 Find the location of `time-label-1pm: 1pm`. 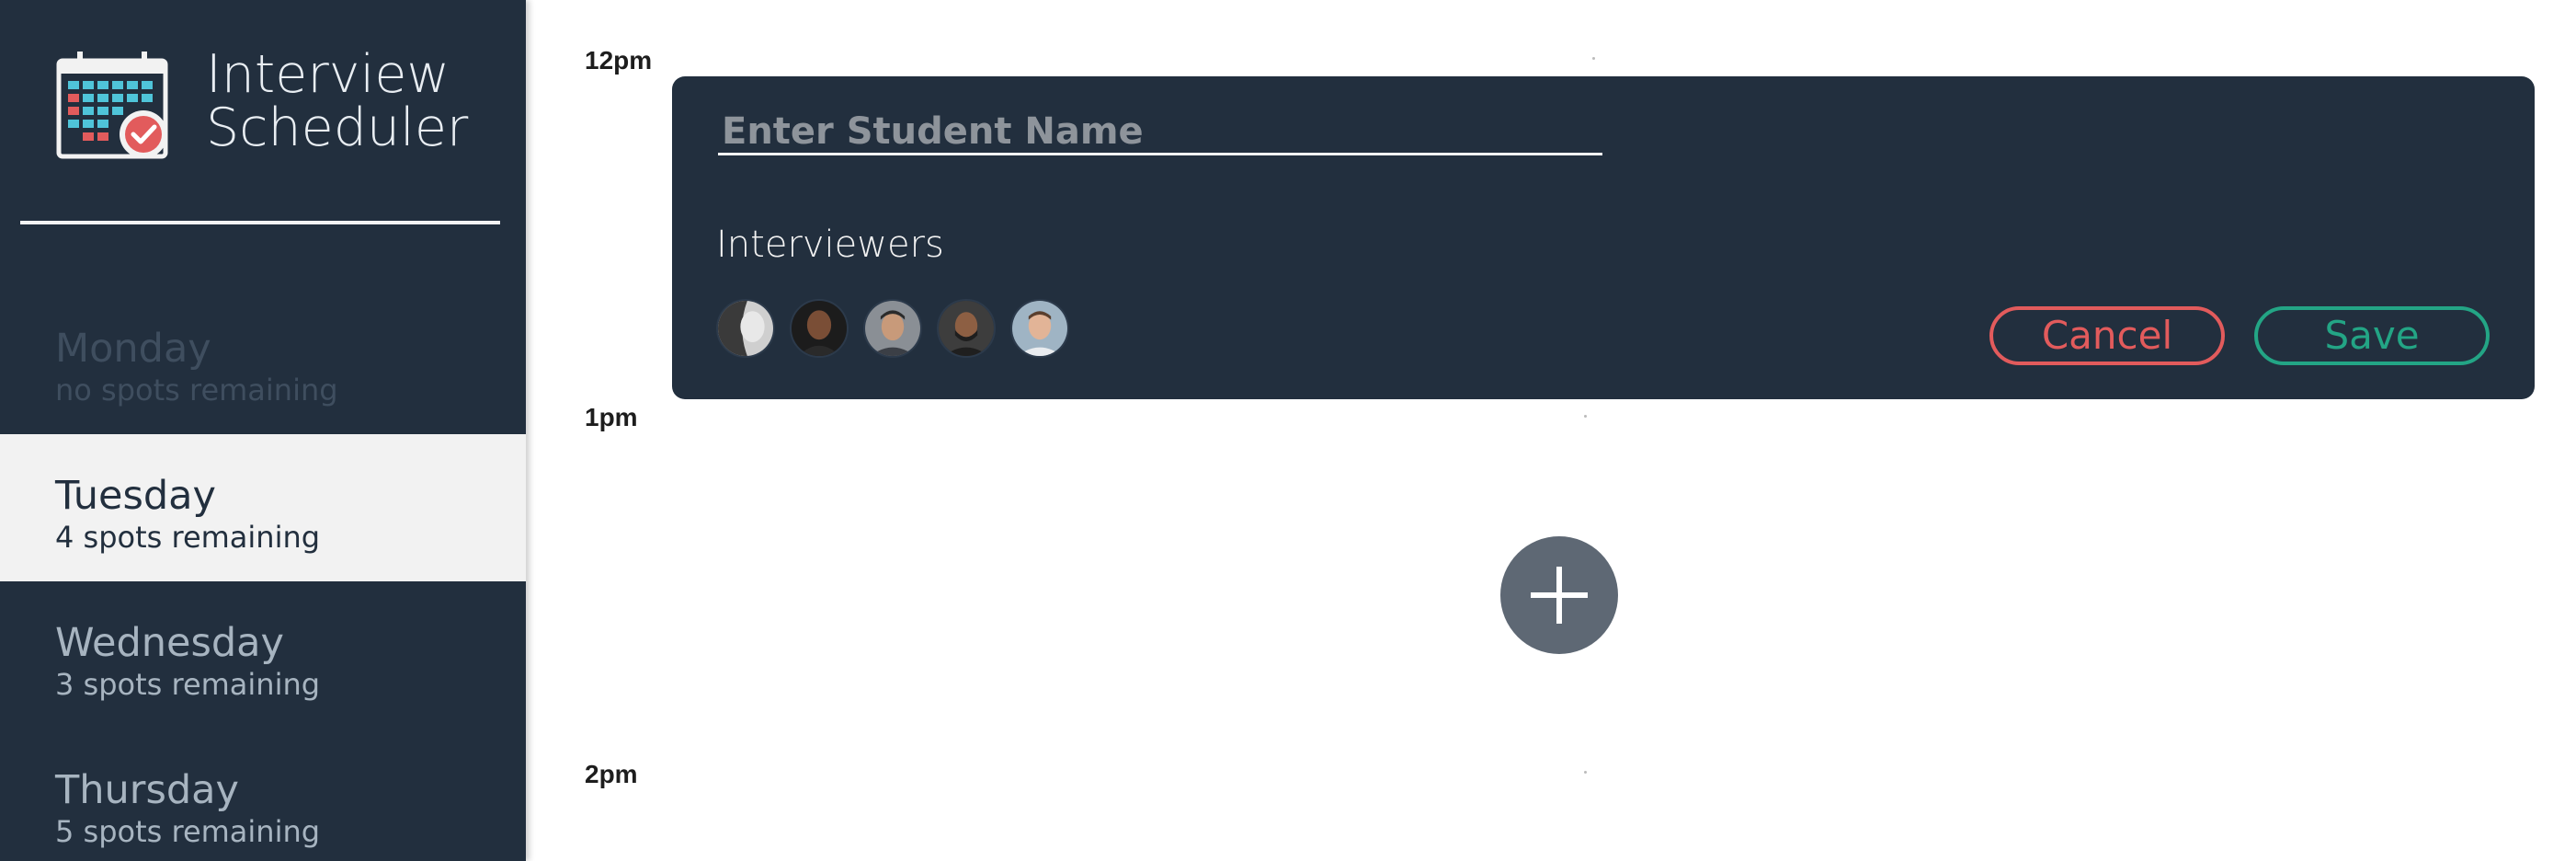

time-label-1pm: 1pm is located at coordinates (611, 417).